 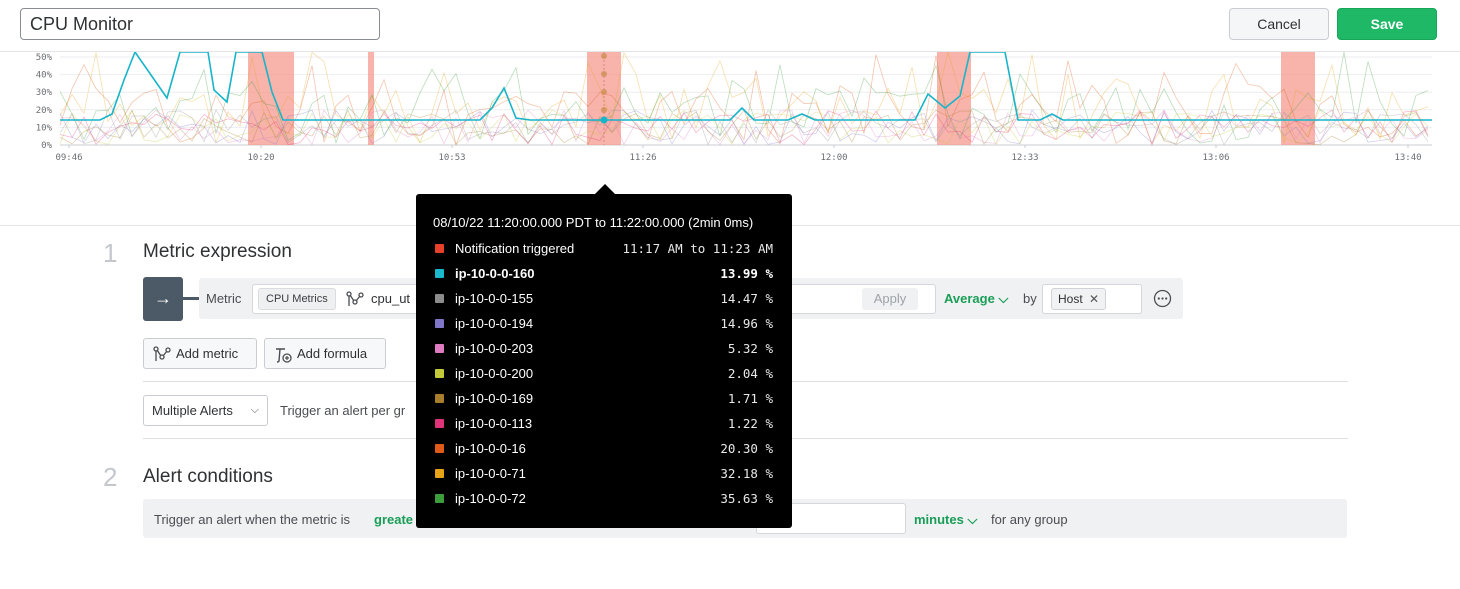 What do you see at coordinates (603, 349) in the screenshot?
I see `tooltip-series-row: ip-10-0-0-203 5.32 %` at bounding box center [603, 349].